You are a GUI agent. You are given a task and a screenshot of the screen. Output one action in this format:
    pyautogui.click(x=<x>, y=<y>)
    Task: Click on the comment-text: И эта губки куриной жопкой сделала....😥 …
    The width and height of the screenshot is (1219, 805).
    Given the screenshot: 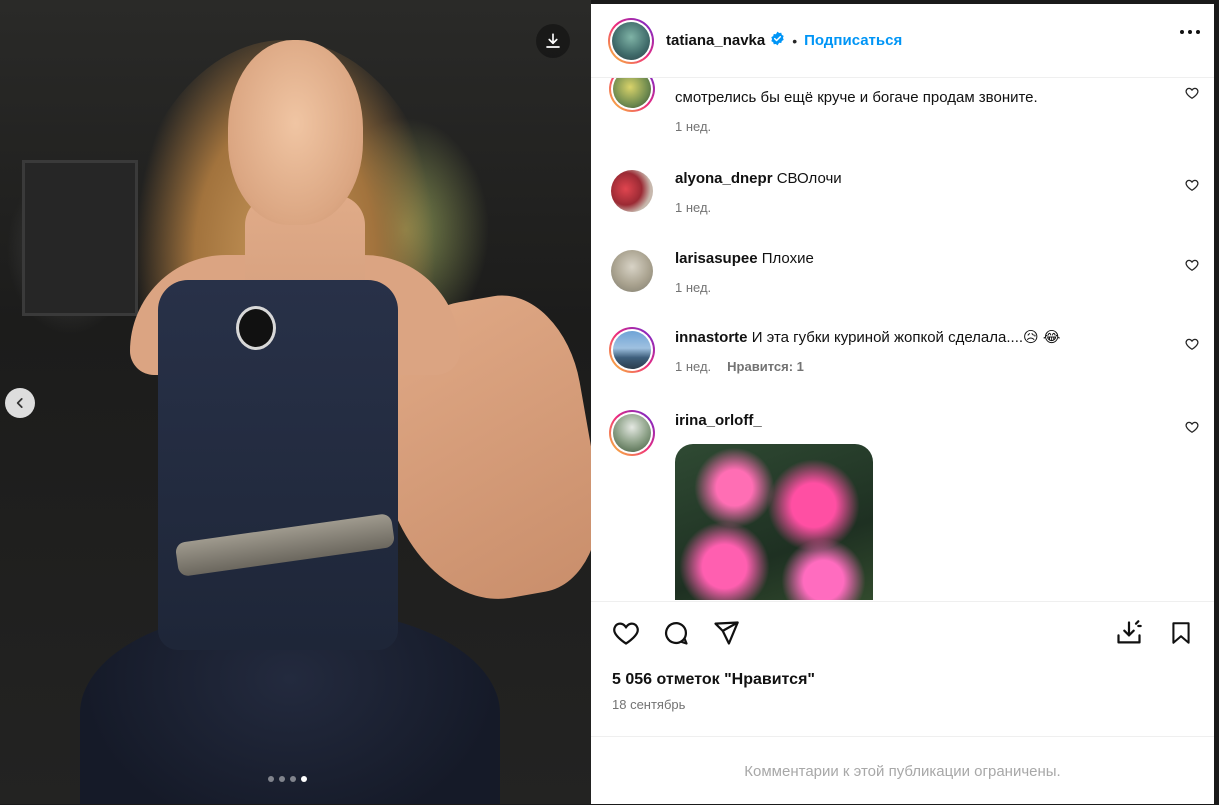 What is the action you would take?
    pyautogui.click(x=906, y=337)
    